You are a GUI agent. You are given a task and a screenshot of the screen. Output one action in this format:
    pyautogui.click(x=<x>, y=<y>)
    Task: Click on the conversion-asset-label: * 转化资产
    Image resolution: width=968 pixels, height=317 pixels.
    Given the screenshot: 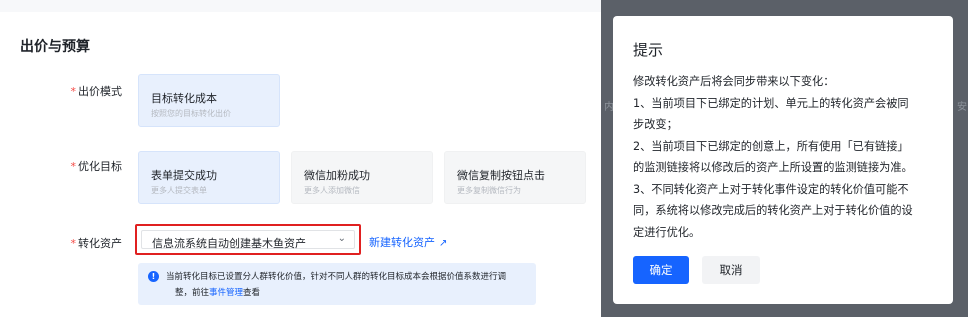 What is the action you would take?
    pyautogui.click(x=96, y=243)
    